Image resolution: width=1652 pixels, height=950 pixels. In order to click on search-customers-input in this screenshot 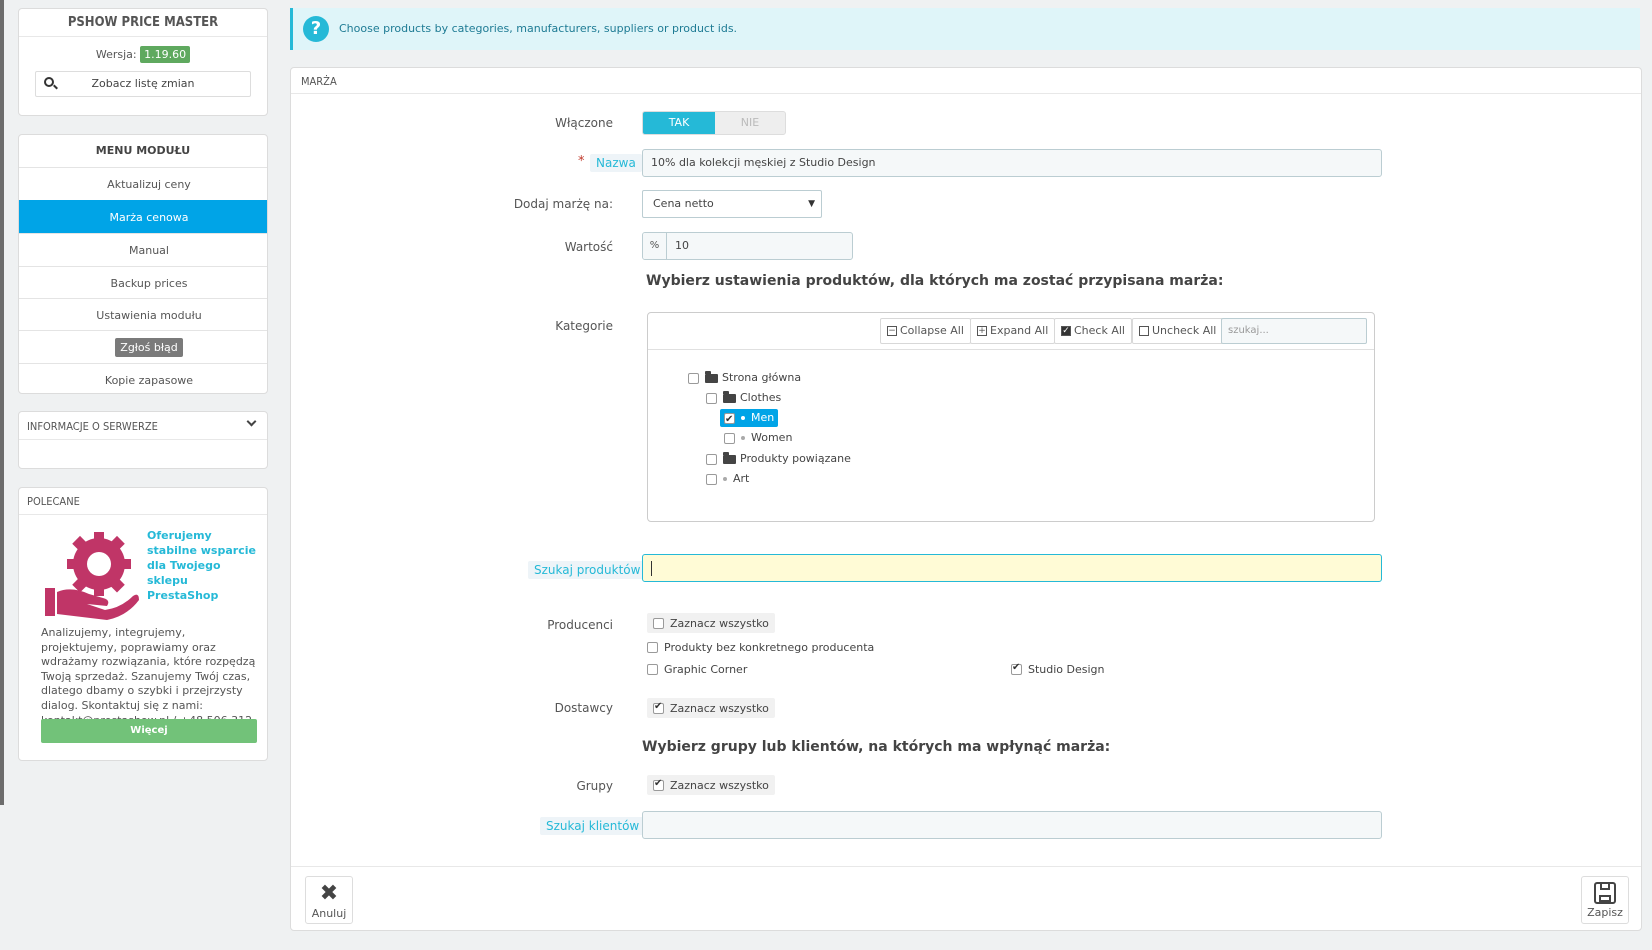, I will do `click(1012, 825)`.